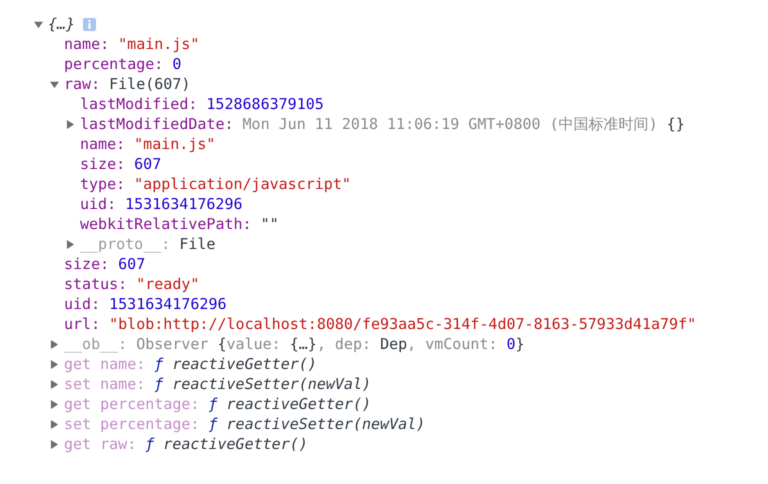  Describe the element at coordinates (148, 244) in the screenshot. I see `property-text: __proto__: File` at that location.